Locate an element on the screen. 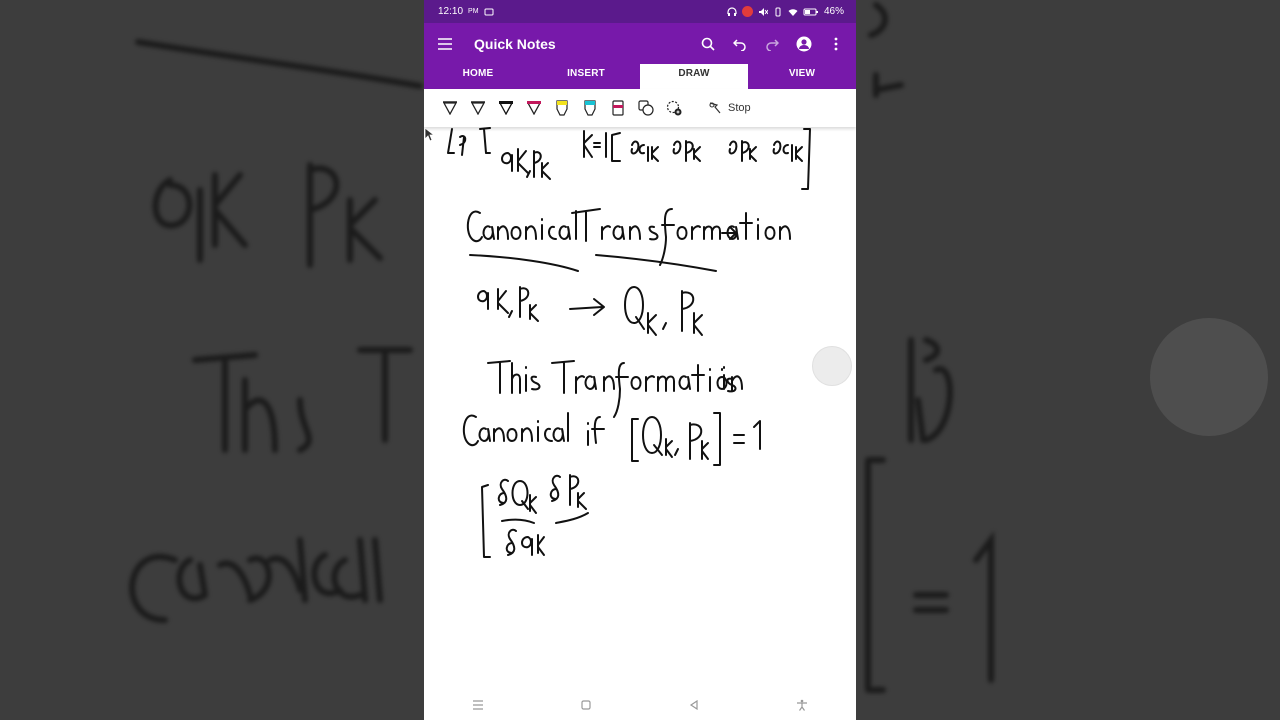 The image size is (1280, 720). notification-badge-icon is located at coordinates (747, 11).